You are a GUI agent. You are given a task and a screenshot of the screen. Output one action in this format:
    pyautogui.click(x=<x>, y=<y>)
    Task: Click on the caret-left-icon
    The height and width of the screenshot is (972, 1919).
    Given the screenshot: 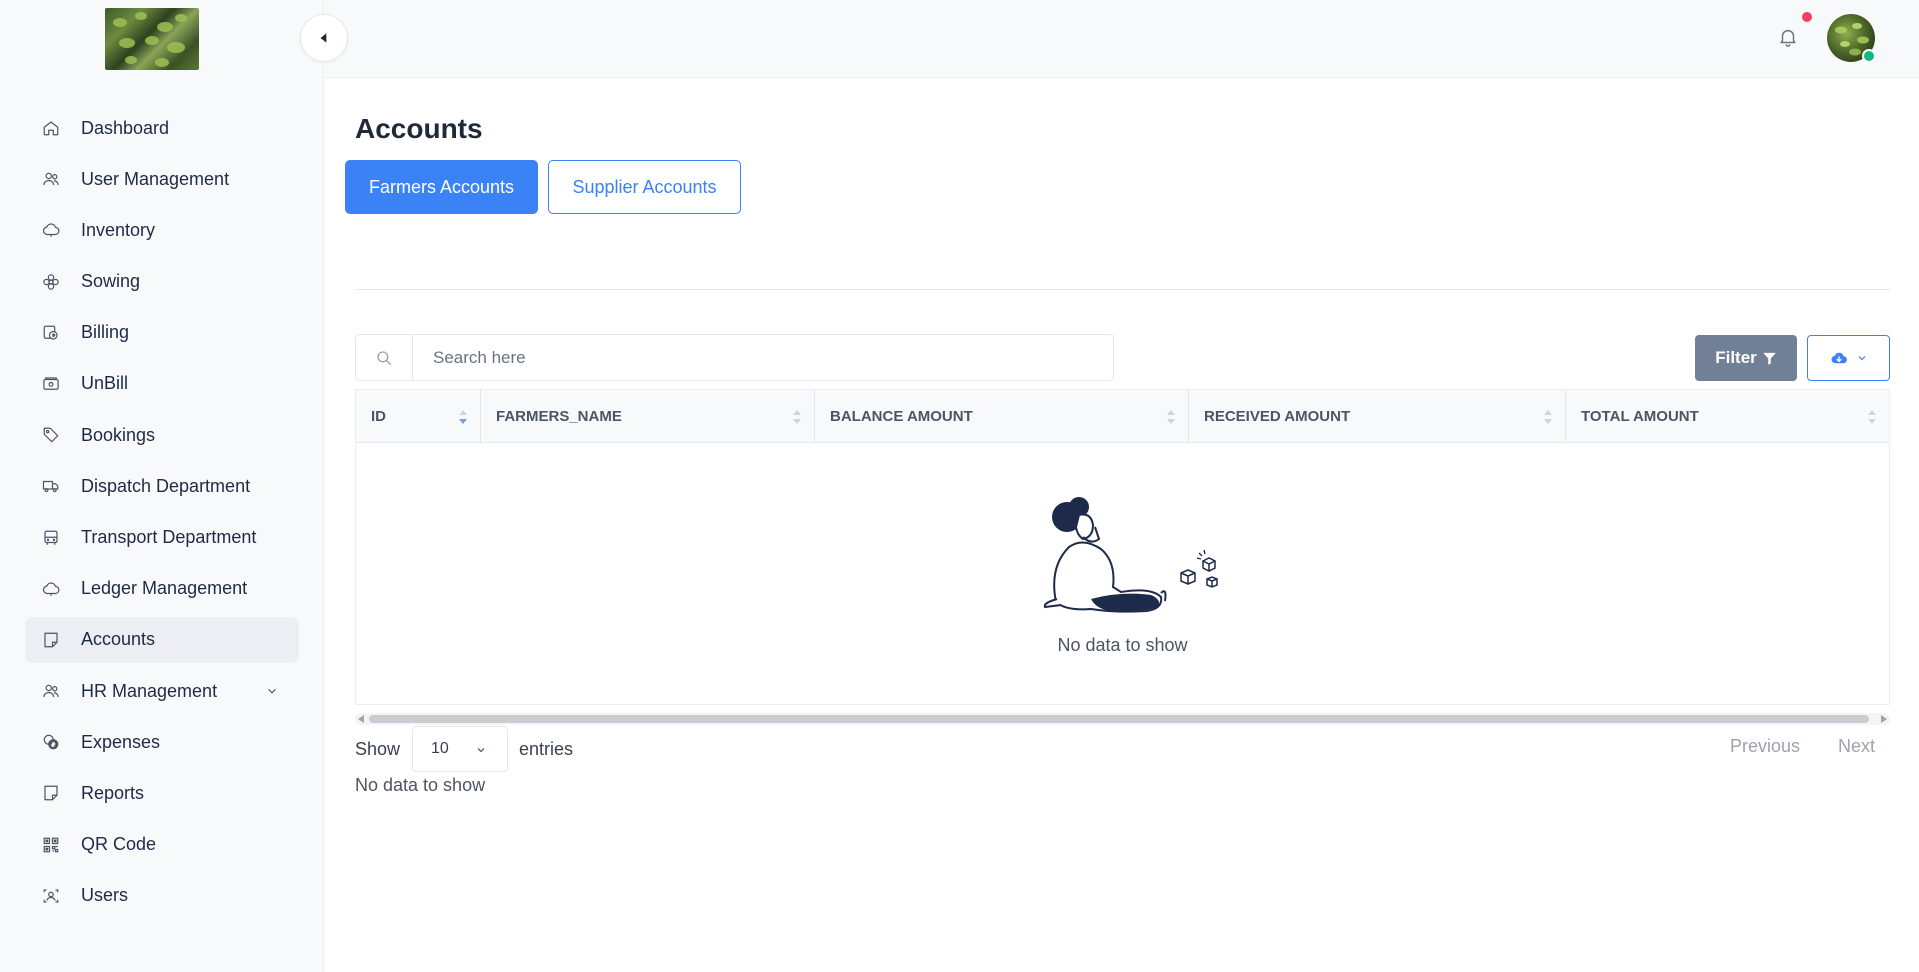 What is the action you would take?
    pyautogui.click(x=323, y=38)
    